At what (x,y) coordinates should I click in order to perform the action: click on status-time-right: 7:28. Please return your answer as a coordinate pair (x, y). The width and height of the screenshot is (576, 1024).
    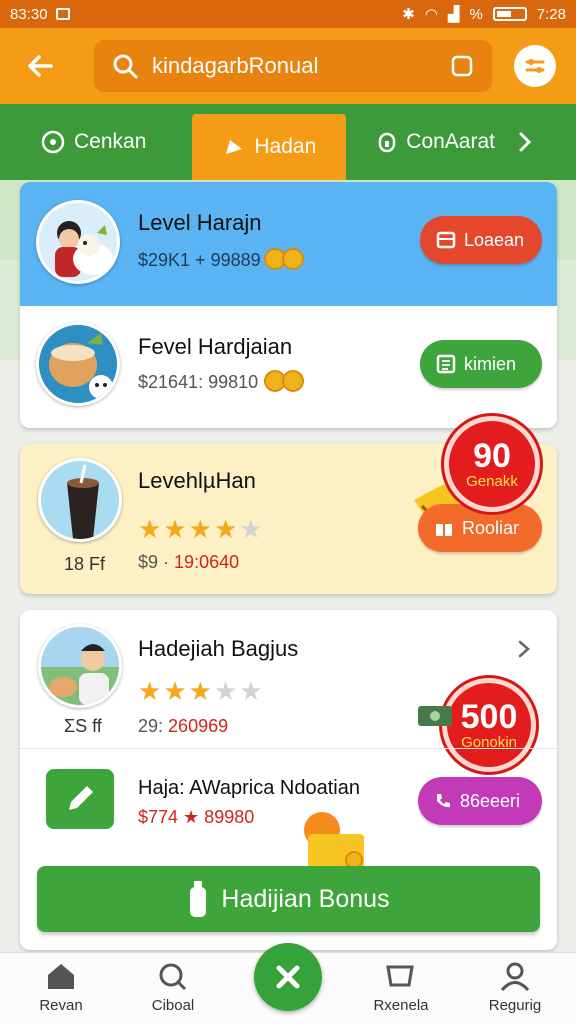
    Looking at the image, I should click on (551, 14).